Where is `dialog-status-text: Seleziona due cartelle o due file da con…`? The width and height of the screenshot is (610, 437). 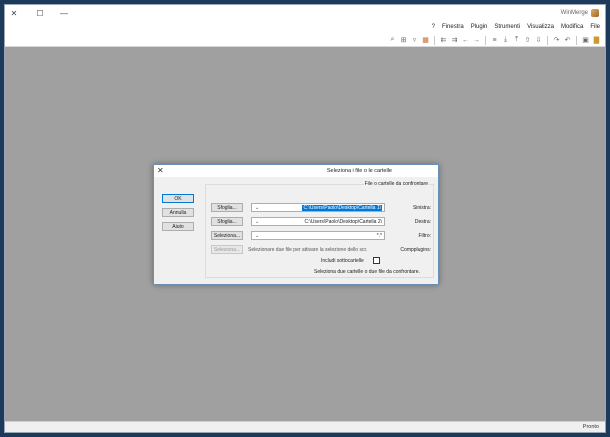 dialog-status-text: Seleziona due cartelle o due file da con… is located at coordinates (367, 272).